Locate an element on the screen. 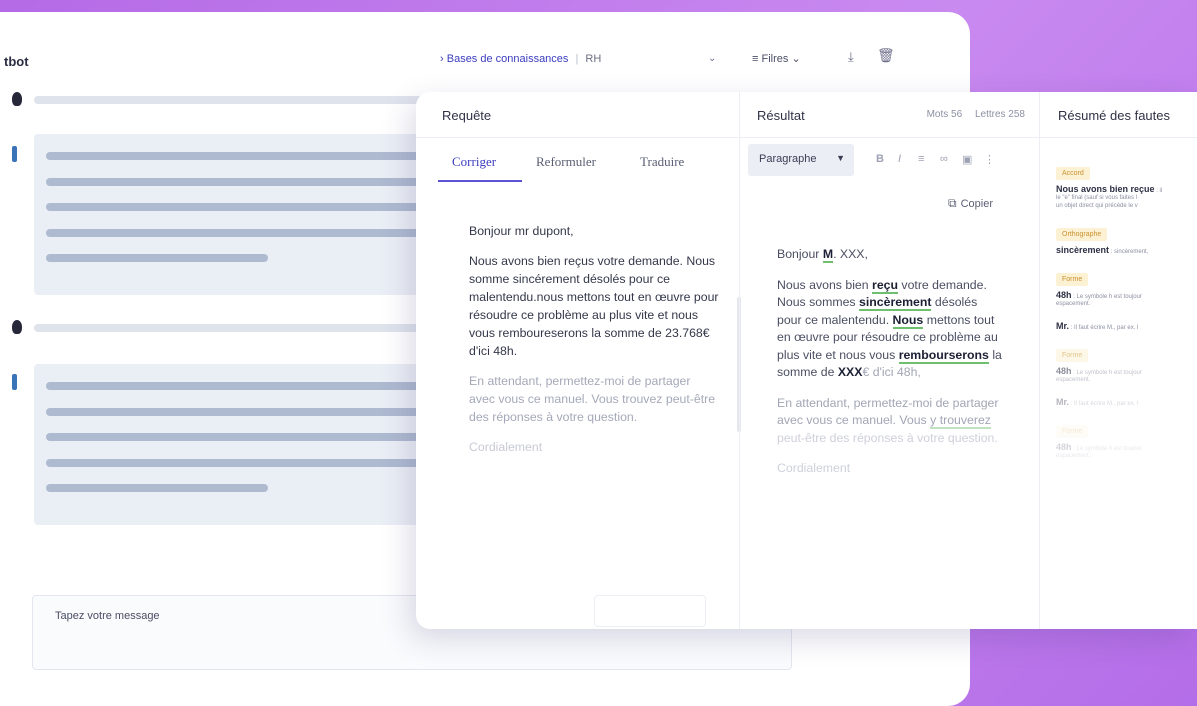 The image size is (1197, 706). copy-button: ⧉ Copier is located at coordinates (970, 203).